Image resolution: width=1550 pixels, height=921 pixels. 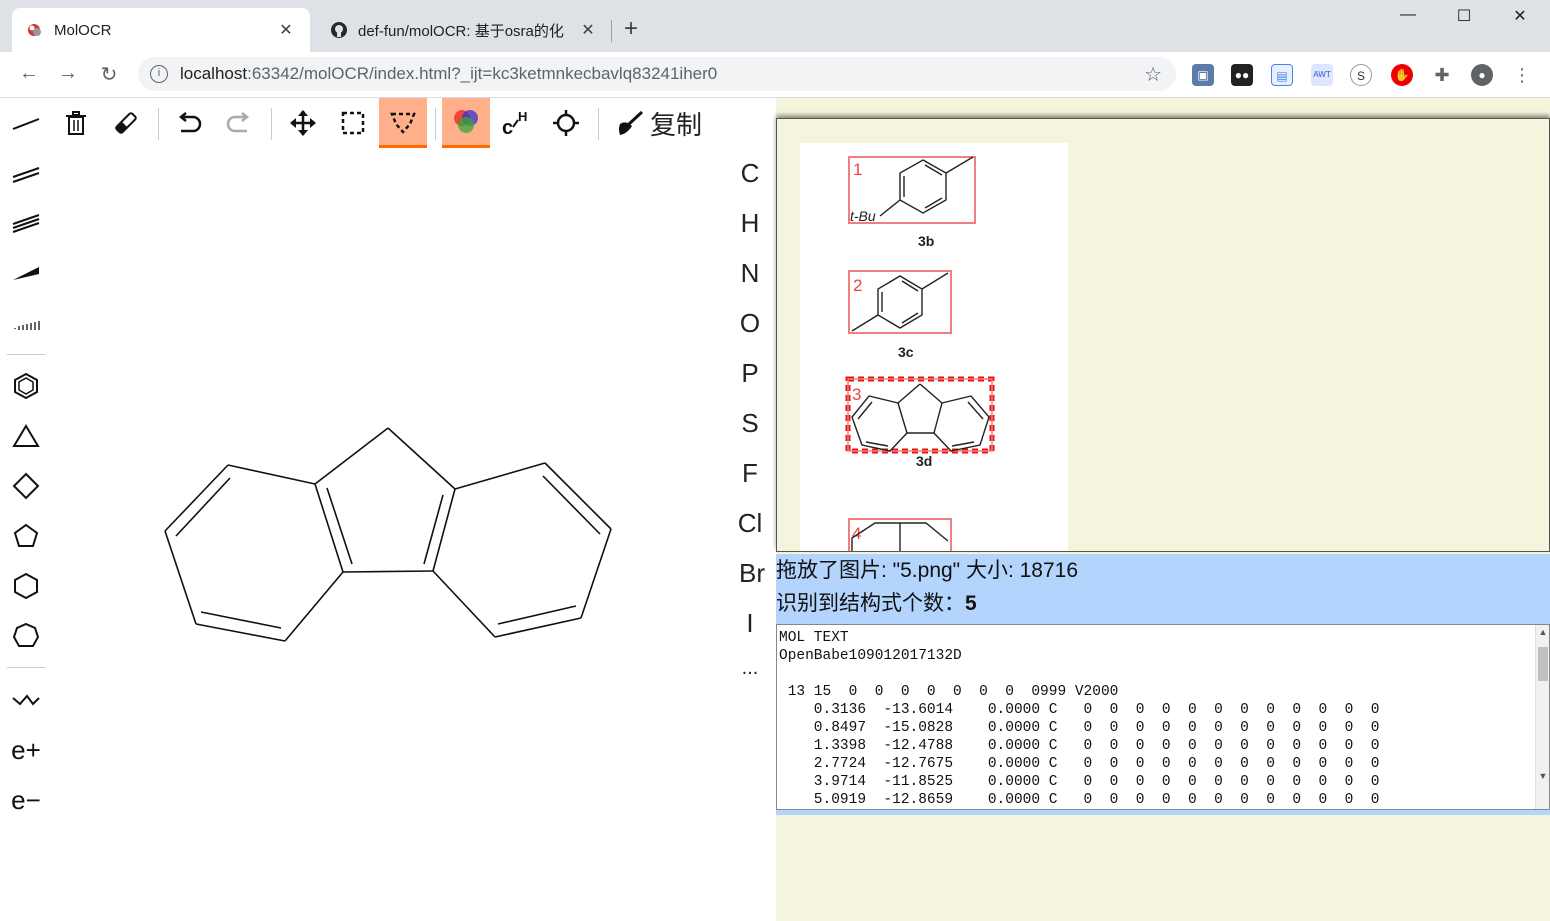 What do you see at coordinates (353, 123) in the screenshot?
I see `rect-select-button` at bounding box center [353, 123].